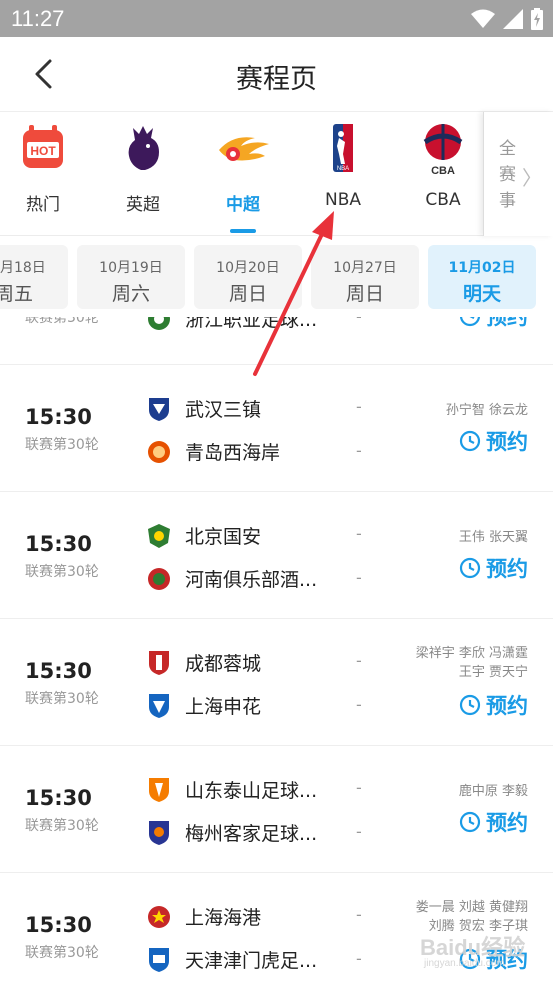  What do you see at coordinates (486, 410) in the screenshot?
I see `referees: 孙宁智 徐云龙` at bounding box center [486, 410].